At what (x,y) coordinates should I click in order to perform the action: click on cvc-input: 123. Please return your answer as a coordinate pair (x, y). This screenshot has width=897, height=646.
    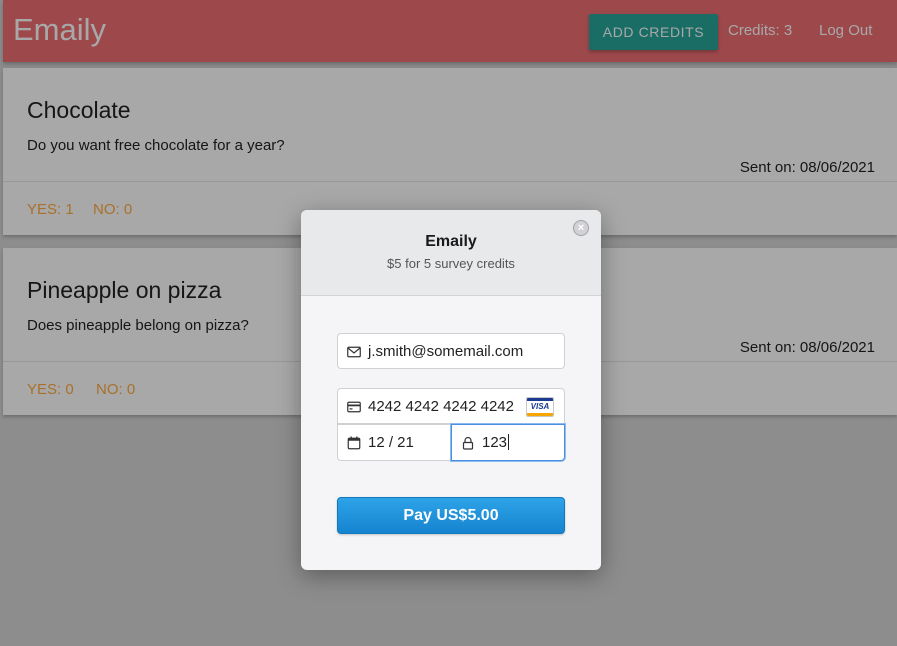
    Looking at the image, I should click on (496, 442).